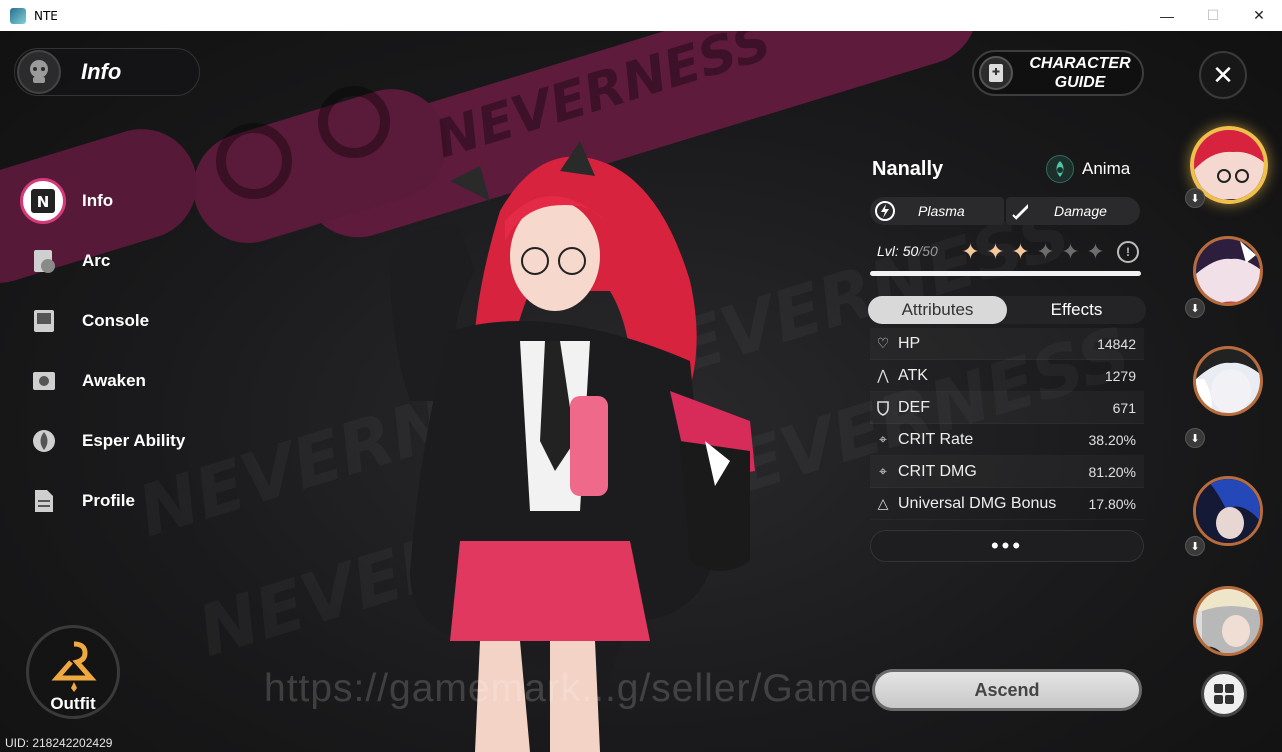  I want to click on stat-label: DEF, so click(914, 407).